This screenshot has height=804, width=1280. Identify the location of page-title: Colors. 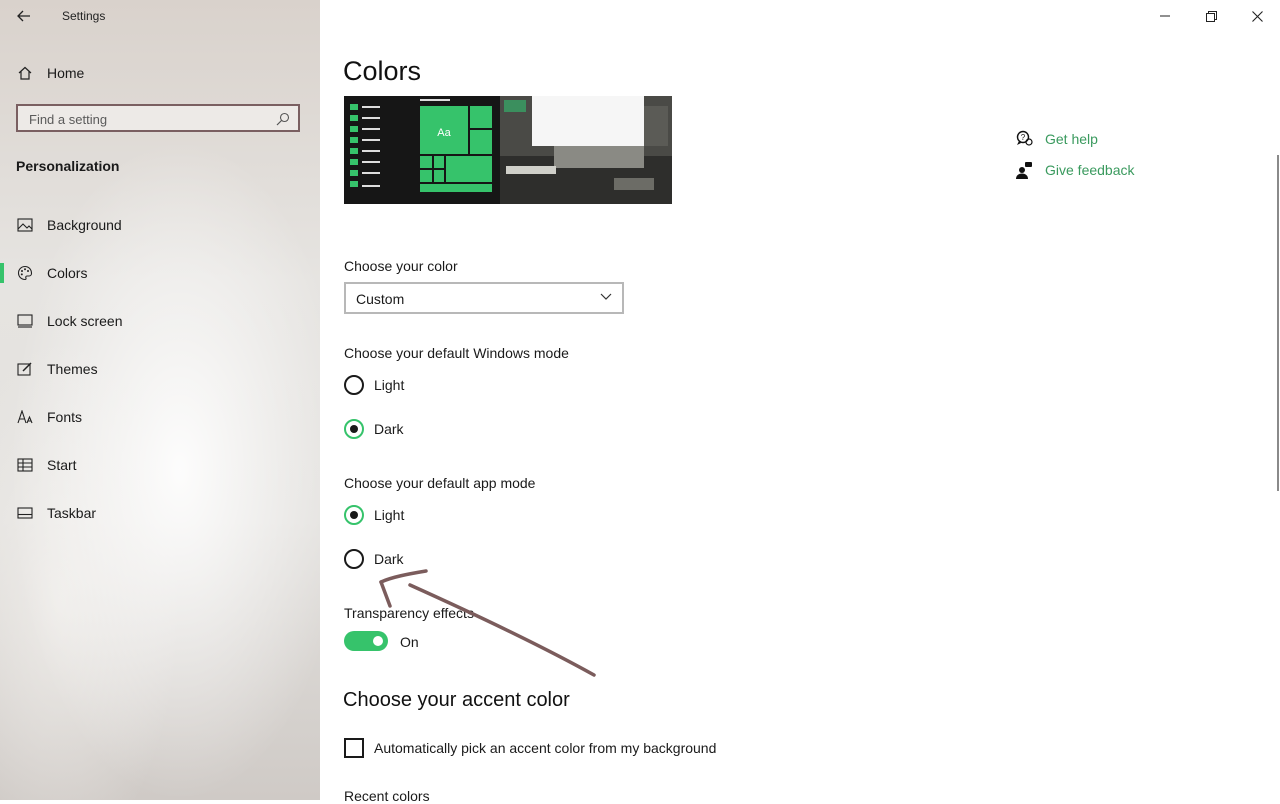
(382, 71).